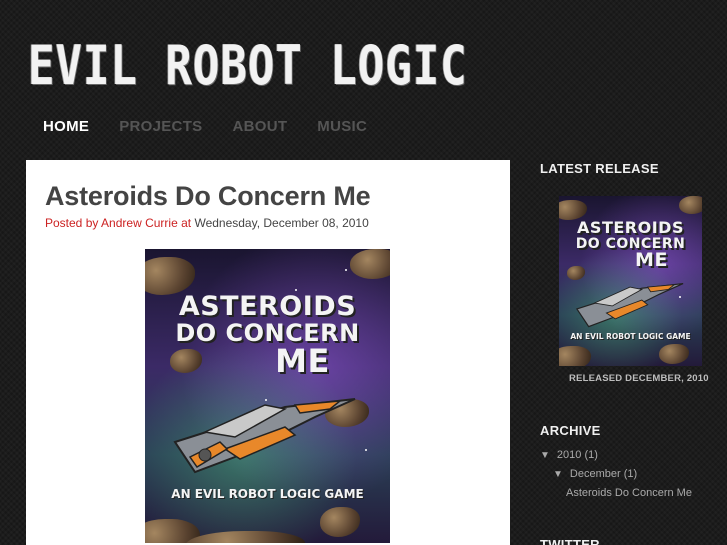 The height and width of the screenshot is (545, 727). I want to click on latest-release-heading: LATEST RELEASE, so click(599, 168).